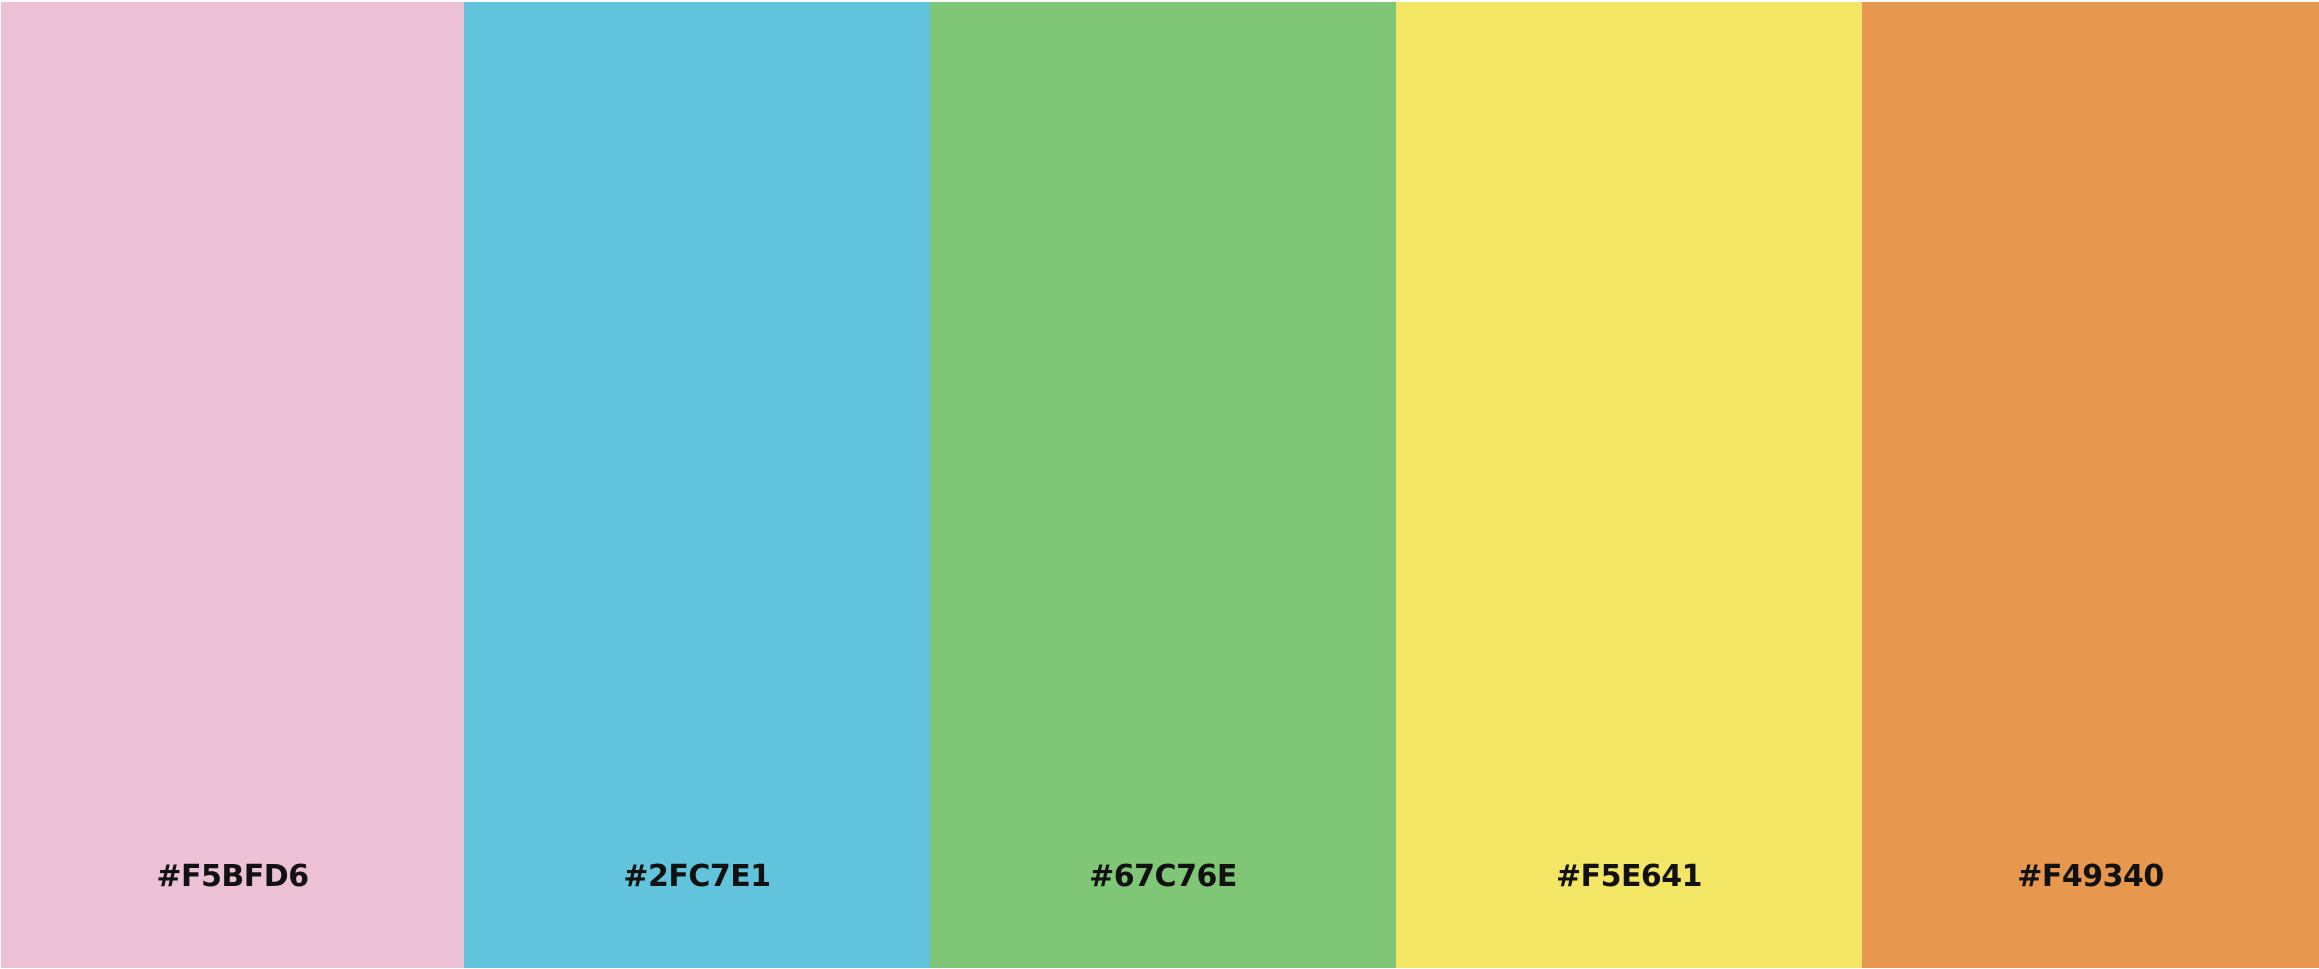  Describe the element at coordinates (232, 876) in the screenshot. I see `swatch-hex-label: #F5BFD6` at that location.